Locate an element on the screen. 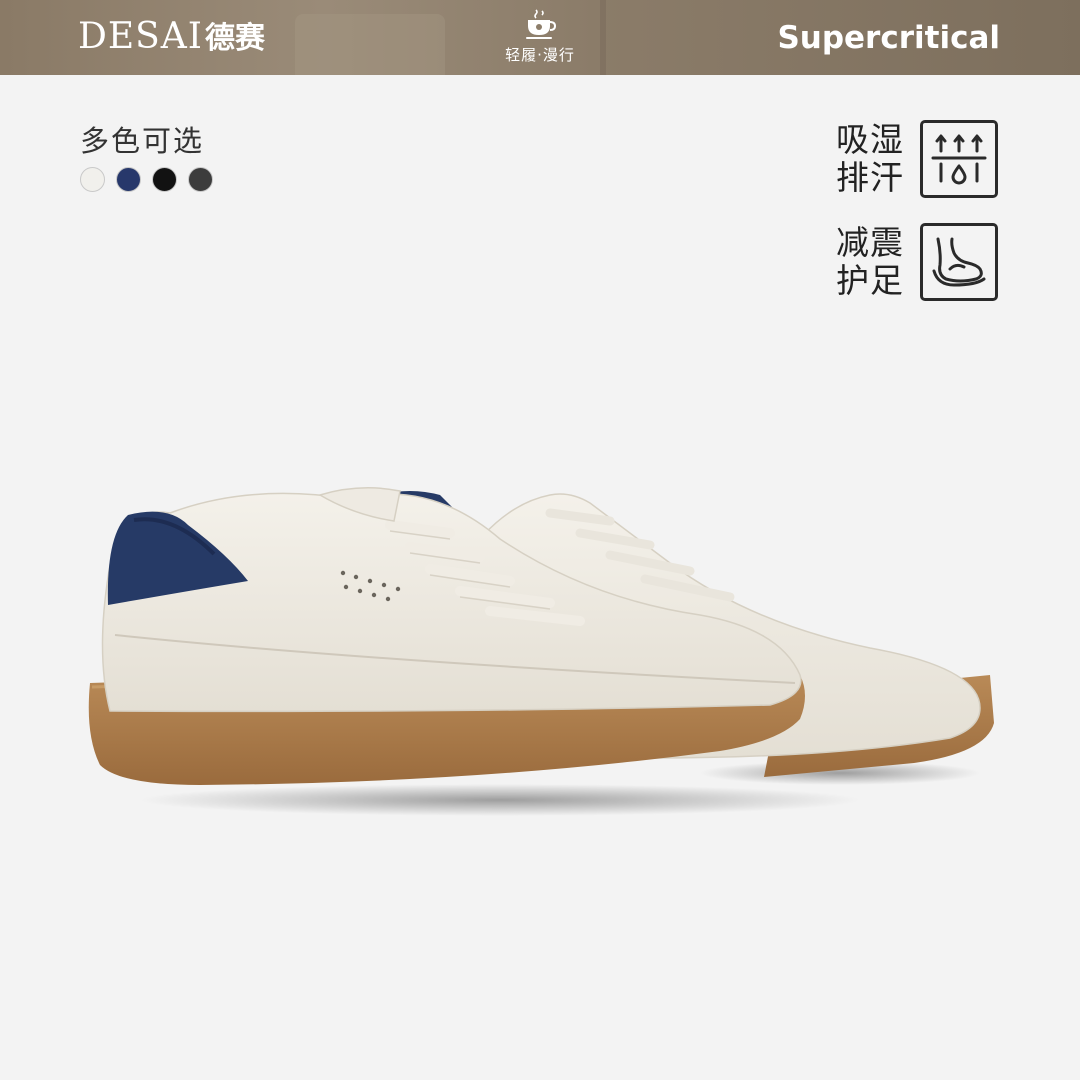 The width and height of the screenshot is (1080, 1080). foot-cushion-icon is located at coordinates (959, 262).